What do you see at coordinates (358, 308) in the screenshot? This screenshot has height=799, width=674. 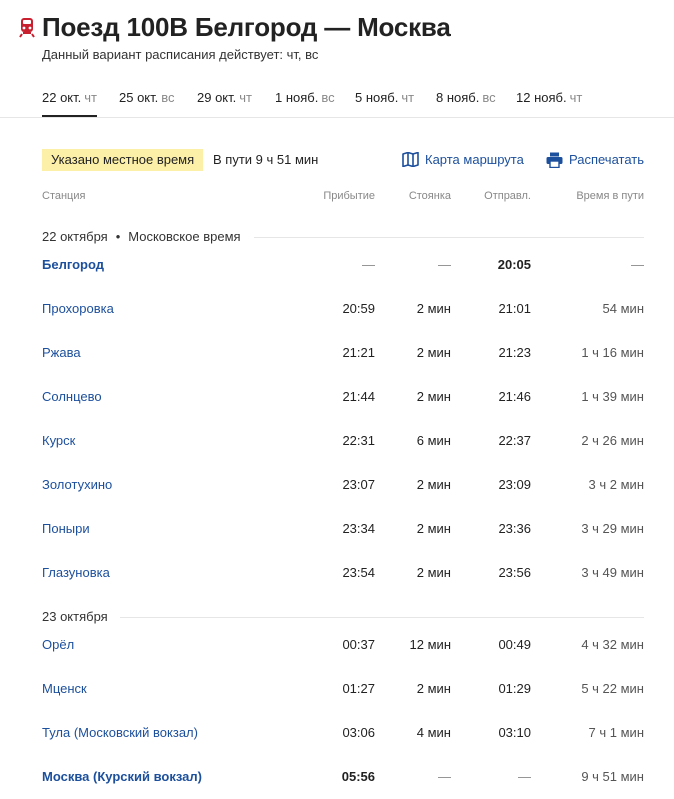 I see `arrival-time: 20:59` at bounding box center [358, 308].